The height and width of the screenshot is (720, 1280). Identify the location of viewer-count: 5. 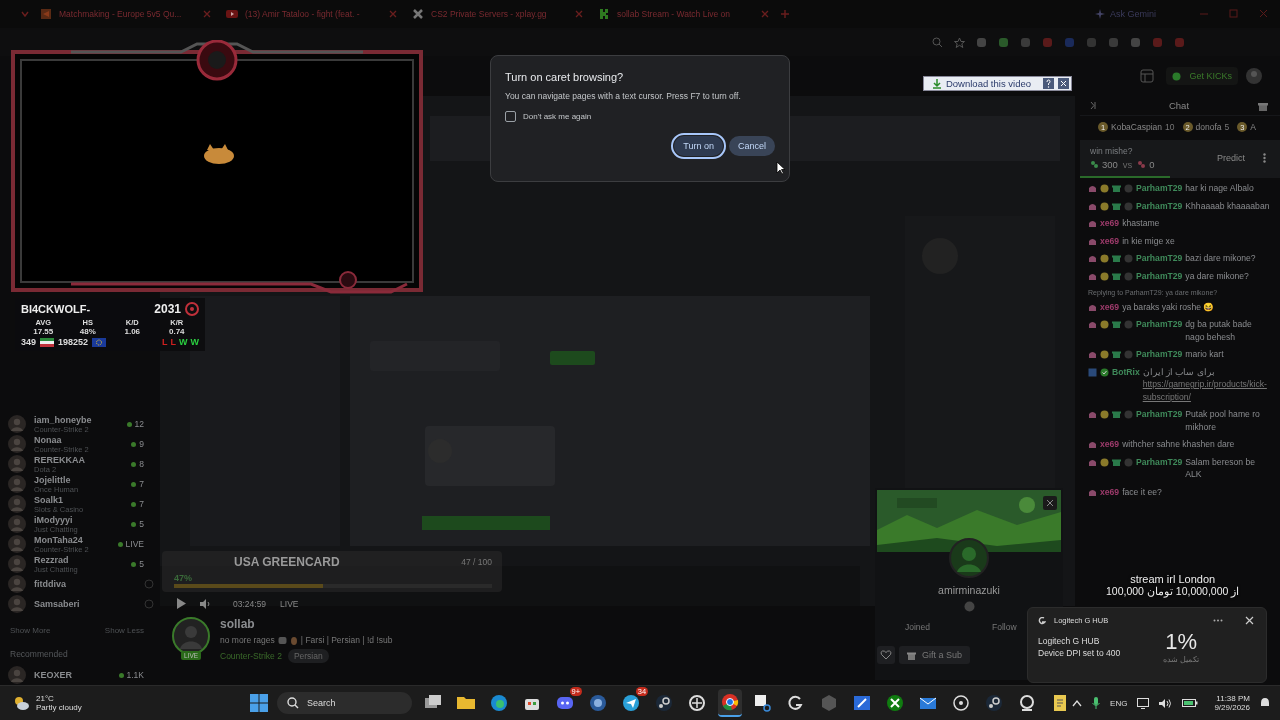
(137, 564).